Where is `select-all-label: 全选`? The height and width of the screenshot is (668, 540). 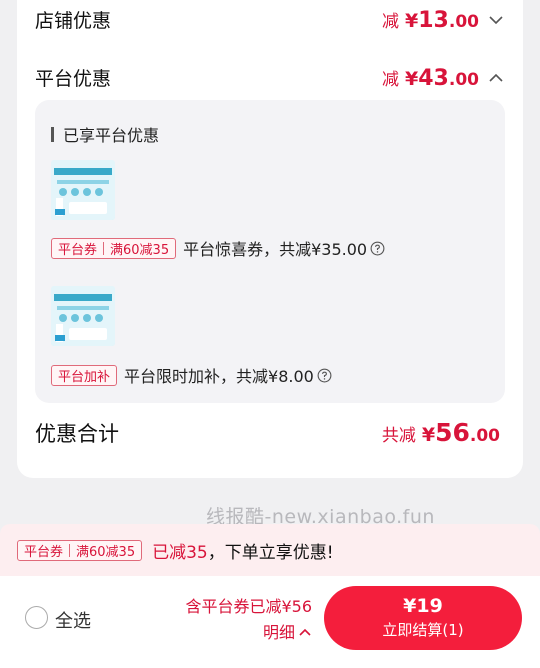
select-all-label: 全选 is located at coordinates (73, 620).